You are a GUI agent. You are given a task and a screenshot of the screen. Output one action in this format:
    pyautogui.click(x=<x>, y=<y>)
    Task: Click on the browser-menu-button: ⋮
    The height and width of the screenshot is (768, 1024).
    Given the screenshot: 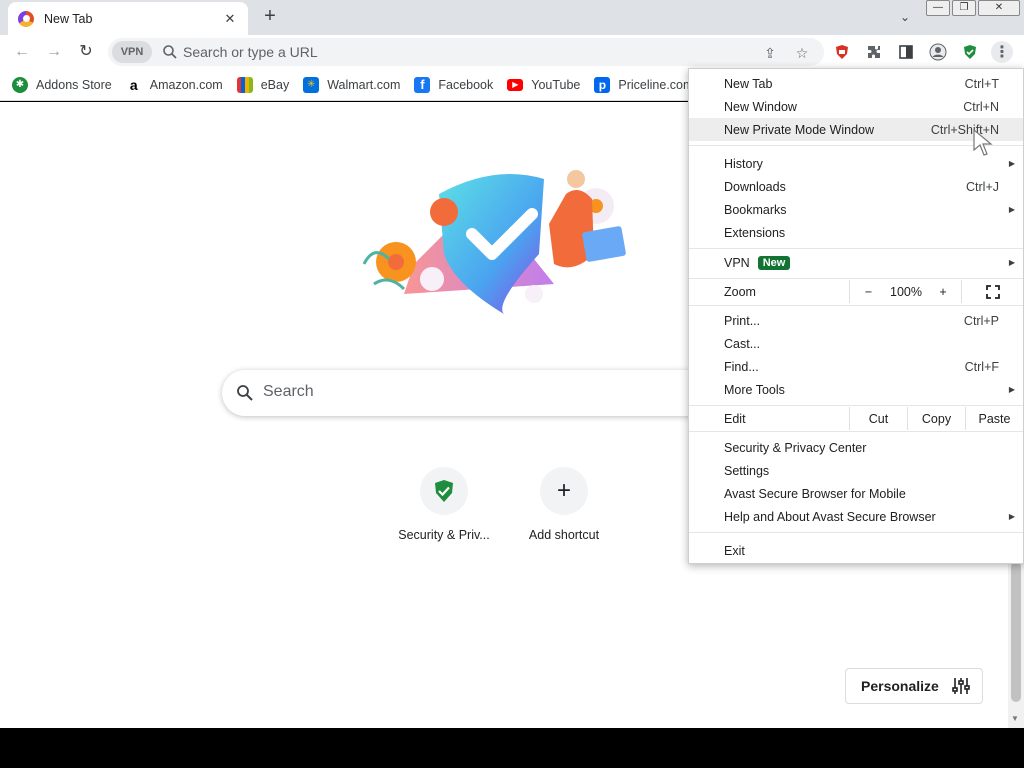 What is the action you would take?
    pyautogui.click(x=1002, y=52)
    